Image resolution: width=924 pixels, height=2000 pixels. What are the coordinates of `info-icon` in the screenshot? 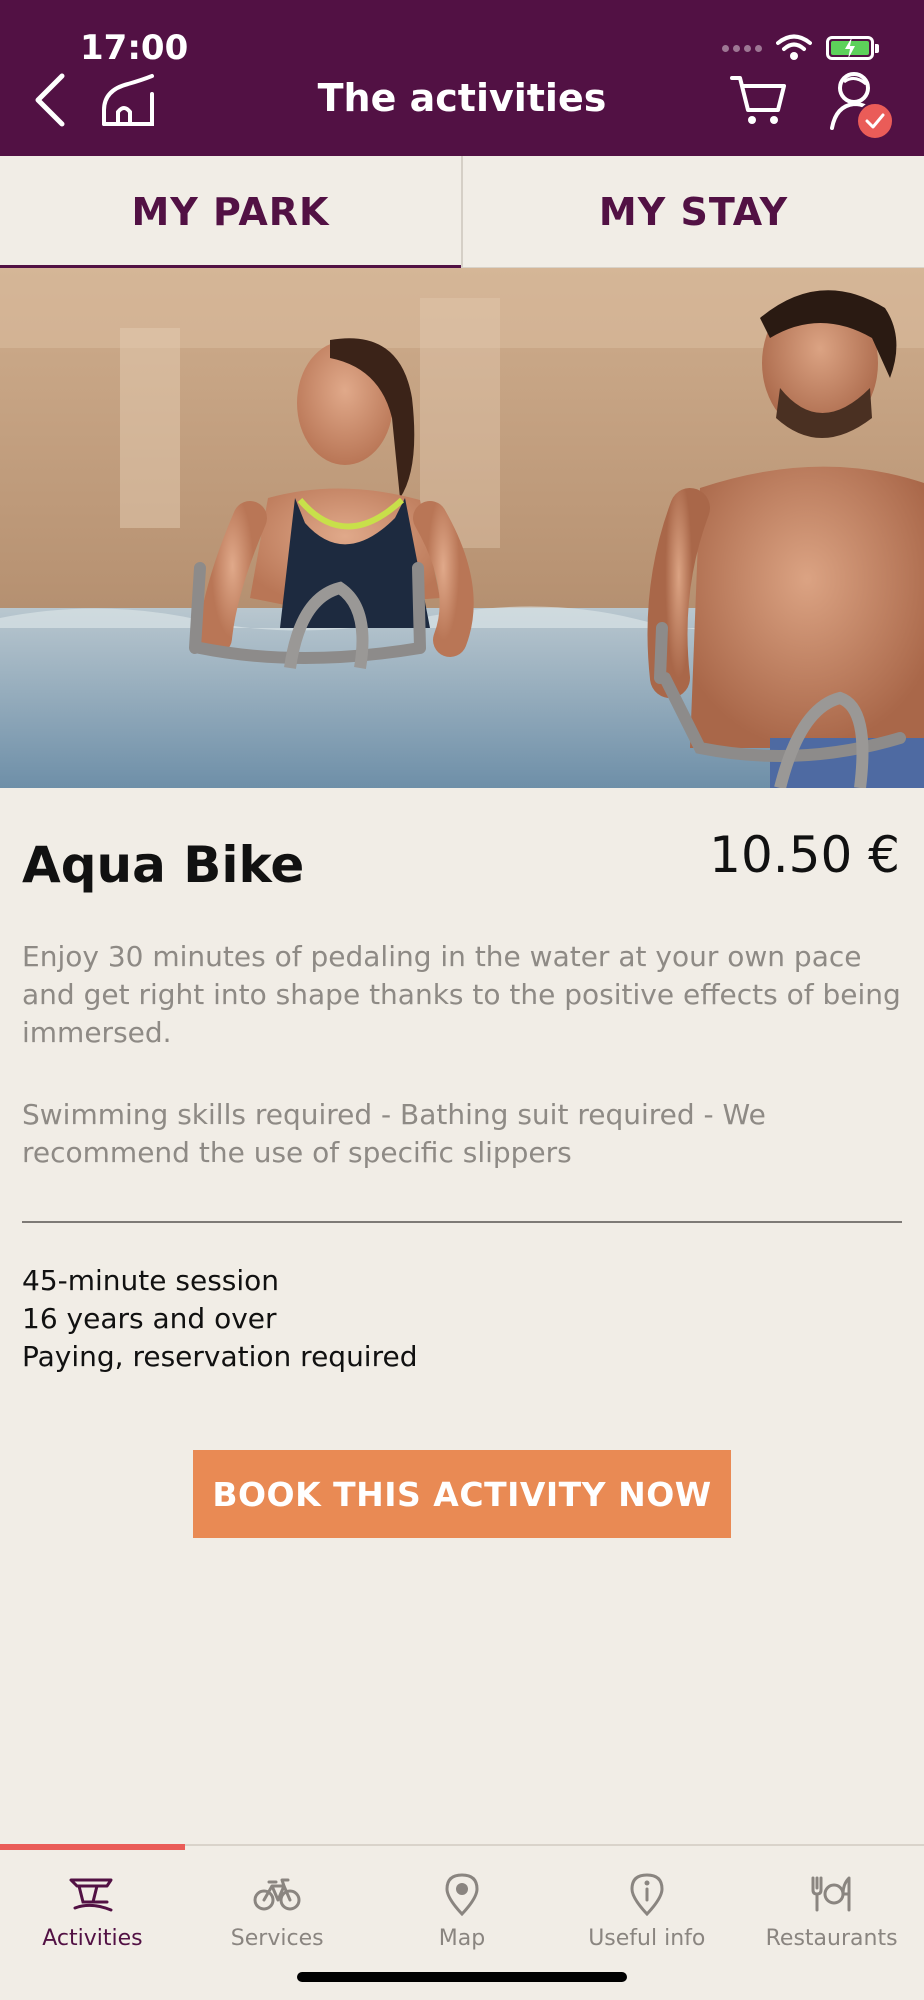 It's located at (647, 1894).